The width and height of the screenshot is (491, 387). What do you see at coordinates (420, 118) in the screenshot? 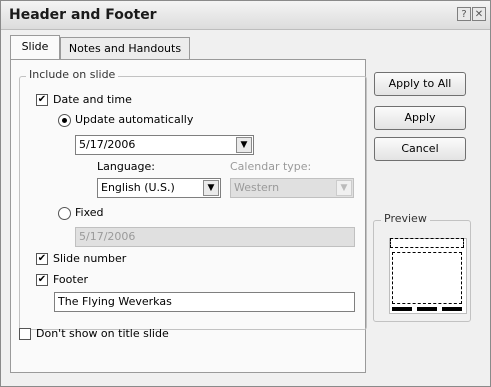
I see `apply-button: Apply` at bounding box center [420, 118].